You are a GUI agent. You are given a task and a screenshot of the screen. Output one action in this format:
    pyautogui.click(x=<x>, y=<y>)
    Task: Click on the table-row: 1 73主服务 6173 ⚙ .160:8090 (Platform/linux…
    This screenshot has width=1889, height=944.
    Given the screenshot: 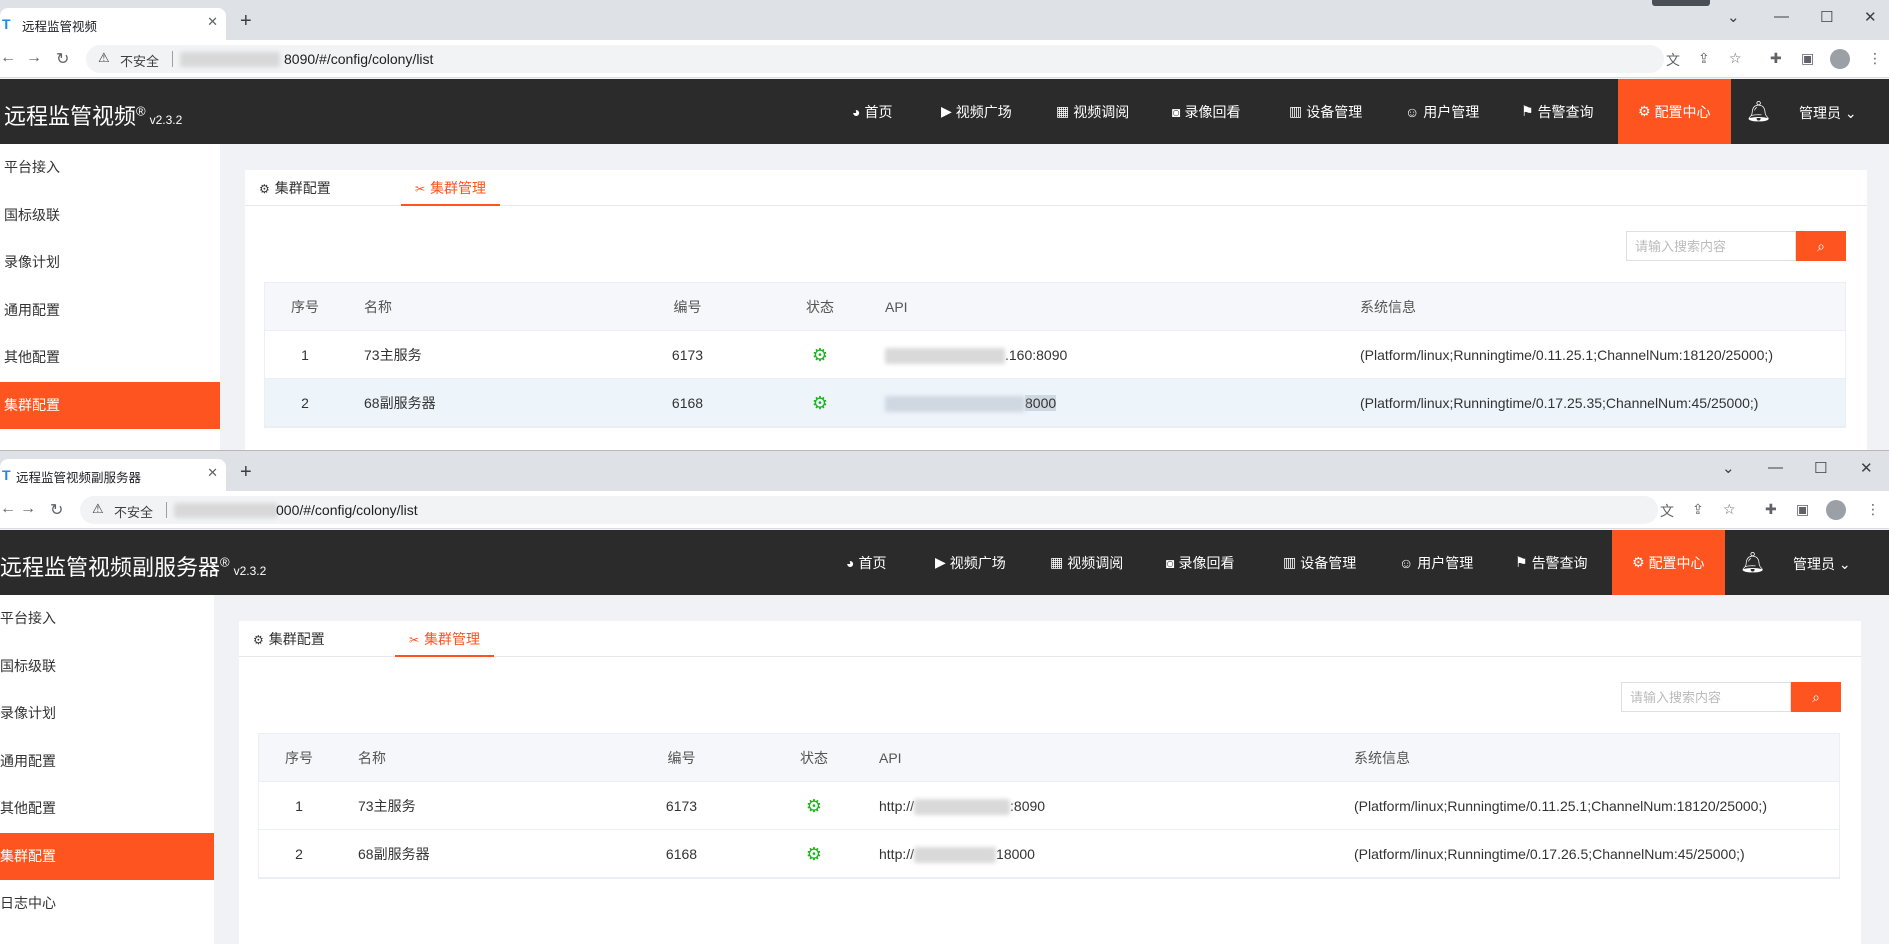 What is the action you would take?
    pyautogui.click(x=1055, y=355)
    